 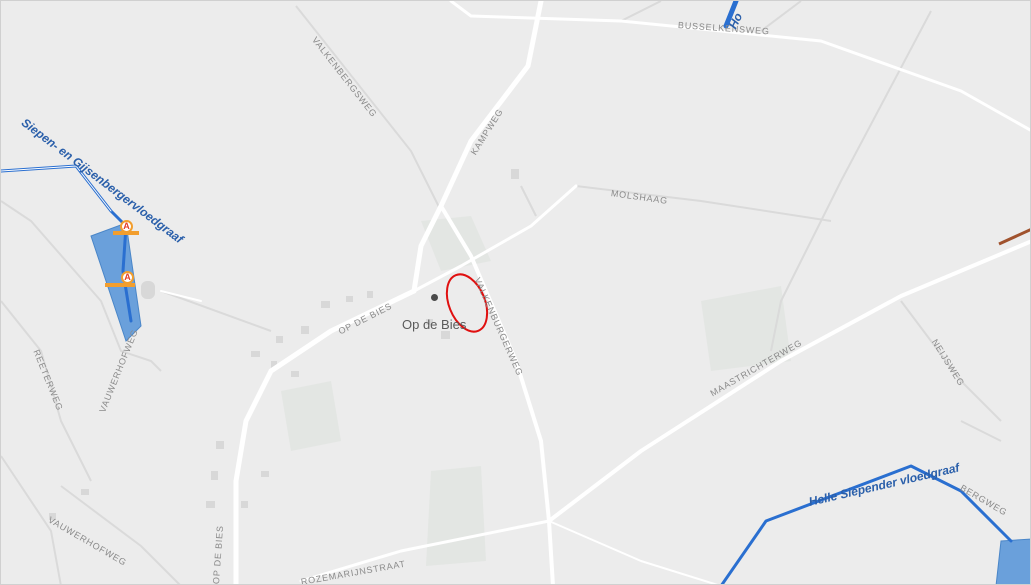 What do you see at coordinates (434, 297) in the screenshot?
I see `place-dot` at bounding box center [434, 297].